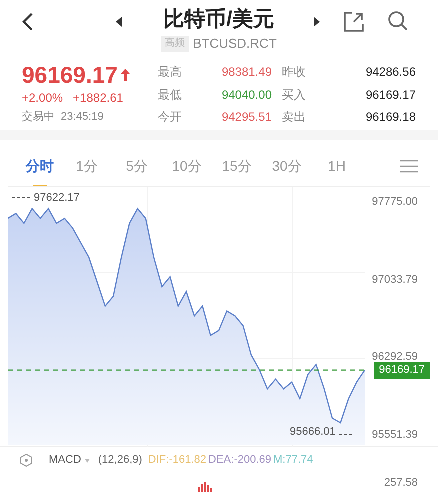  What do you see at coordinates (395, 202) in the screenshot?
I see `axis-label: 97775.00` at bounding box center [395, 202].